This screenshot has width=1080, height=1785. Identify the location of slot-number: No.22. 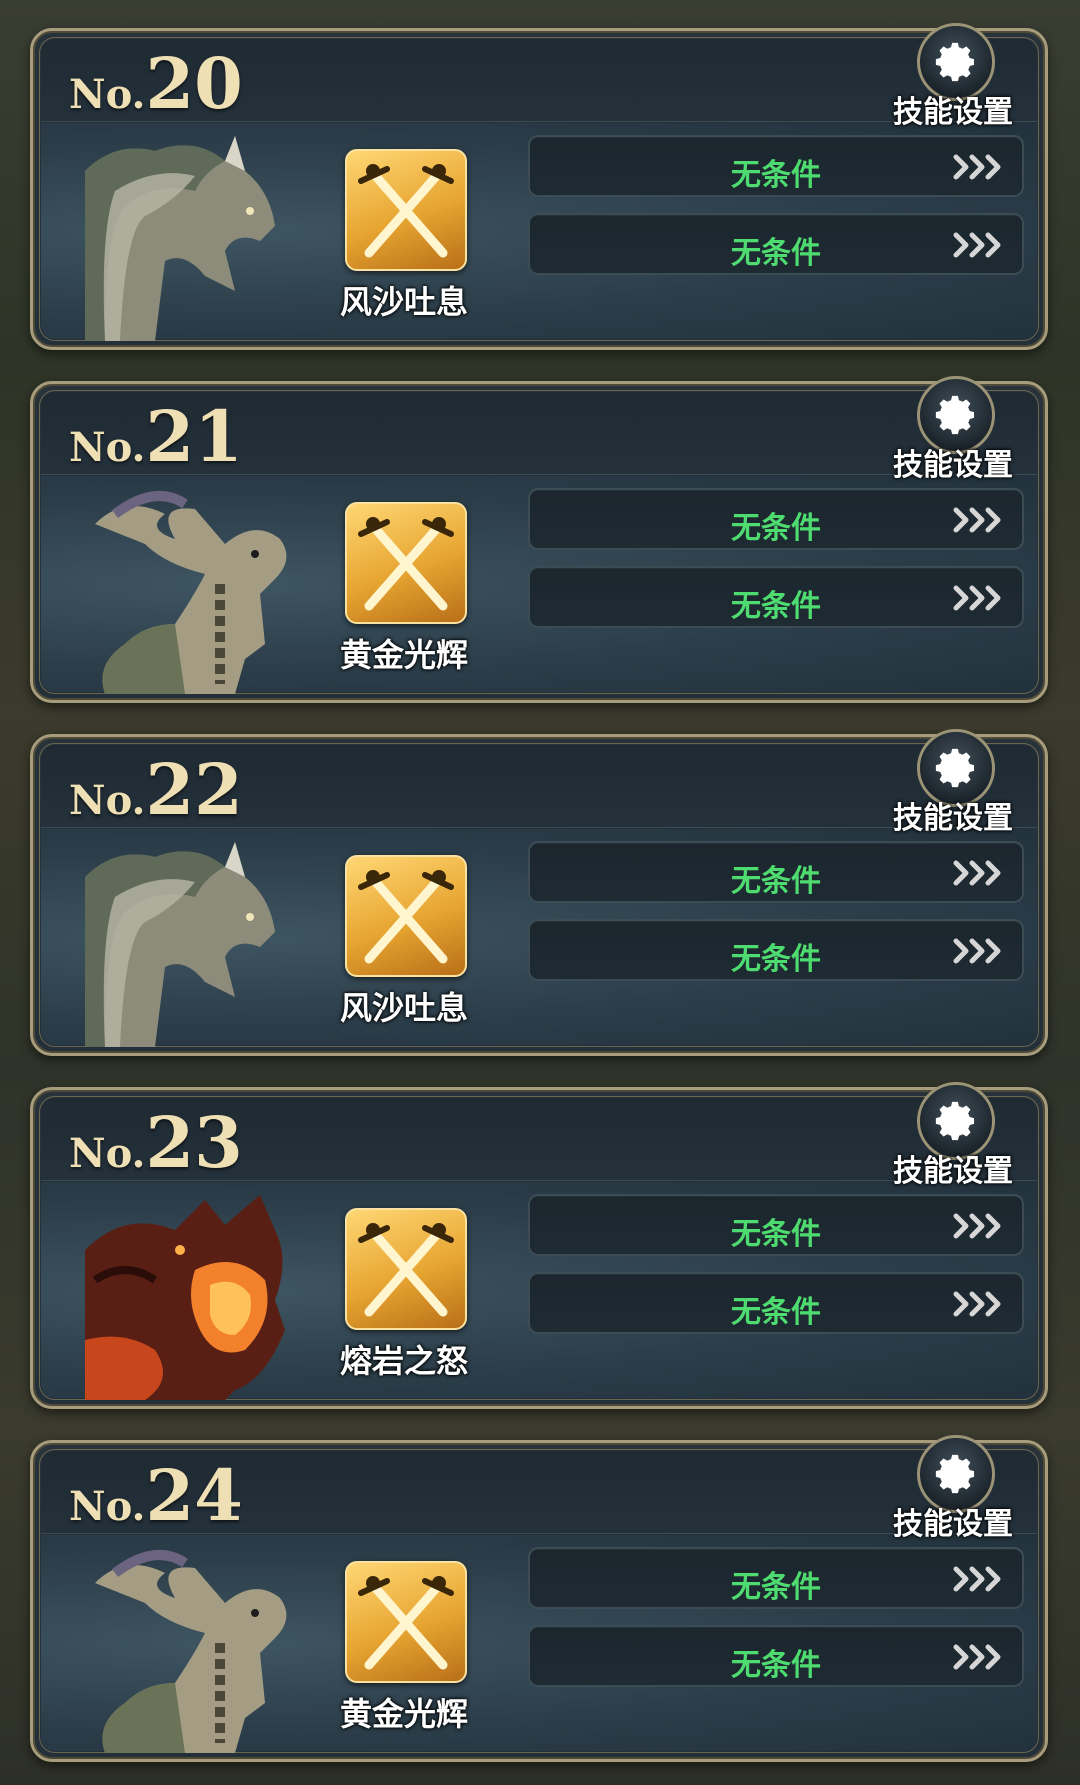
(156, 789).